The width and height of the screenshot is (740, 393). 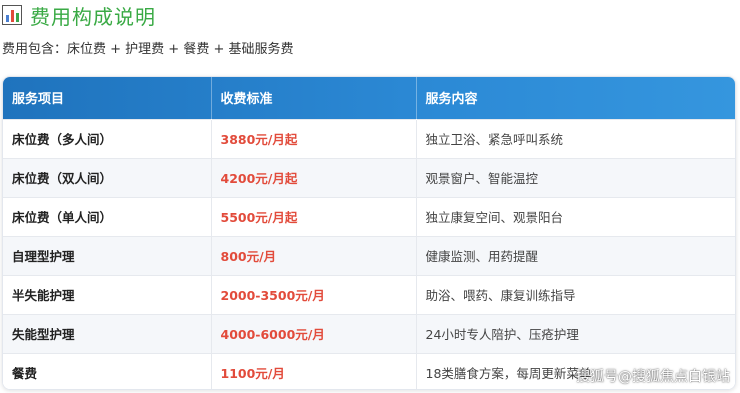 I want to click on table-row: 自理型护理 800元/月 健康监测、用药提醒, so click(x=369, y=255).